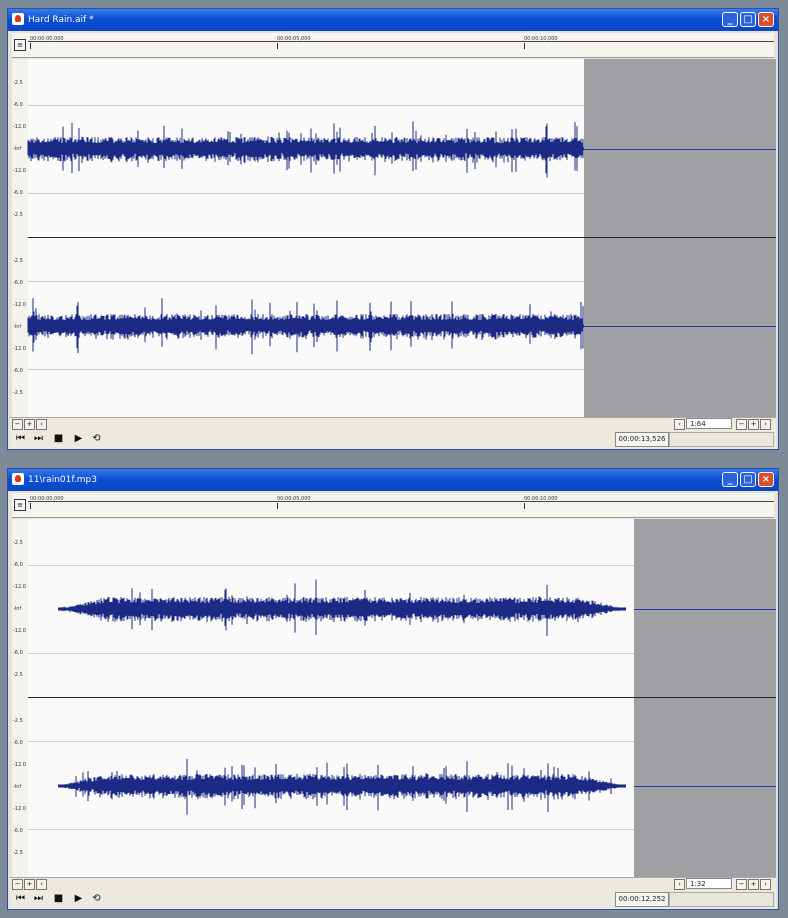 This screenshot has height=918, width=788. Describe the element at coordinates (61, 20) in the screenshot. I see `window-title: Hard Rain.aif *` at that location.